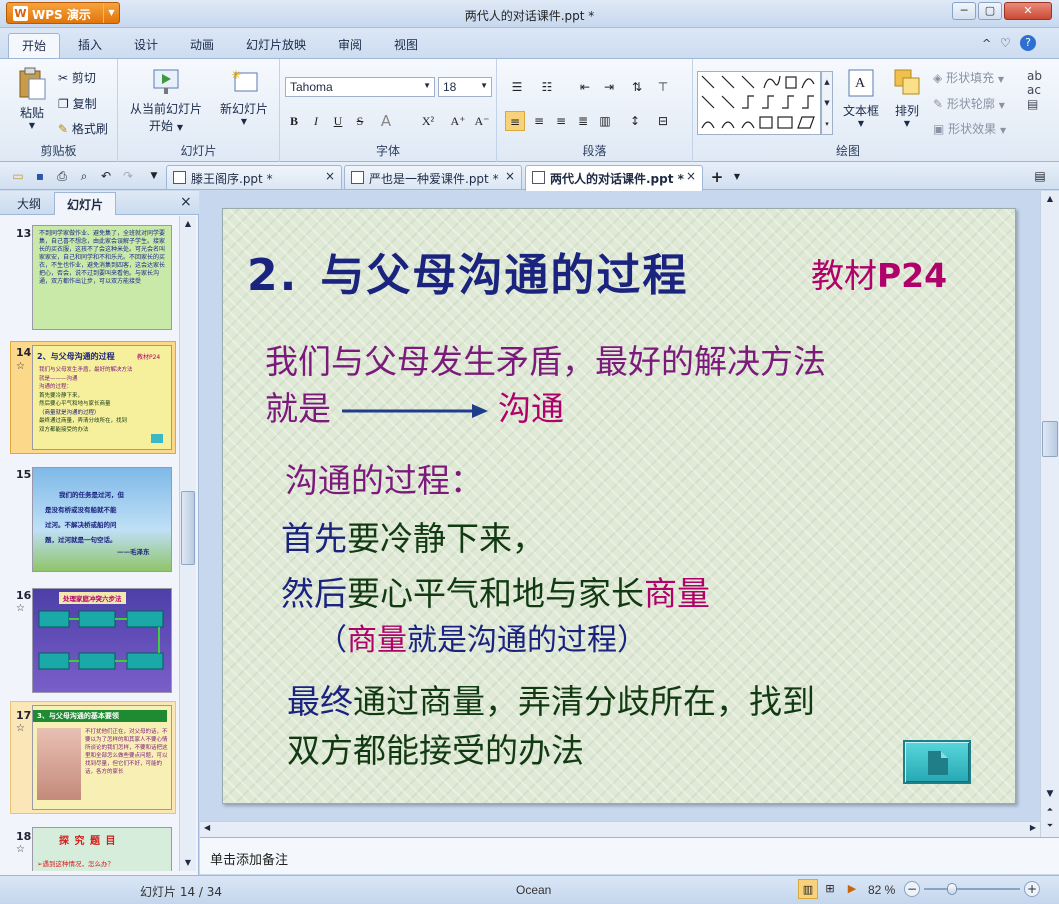  Describe the element at coordinates (620, 829) in the screenshot. I see `slide-horizontal-scrollbar: ◀ ▶` at that location.